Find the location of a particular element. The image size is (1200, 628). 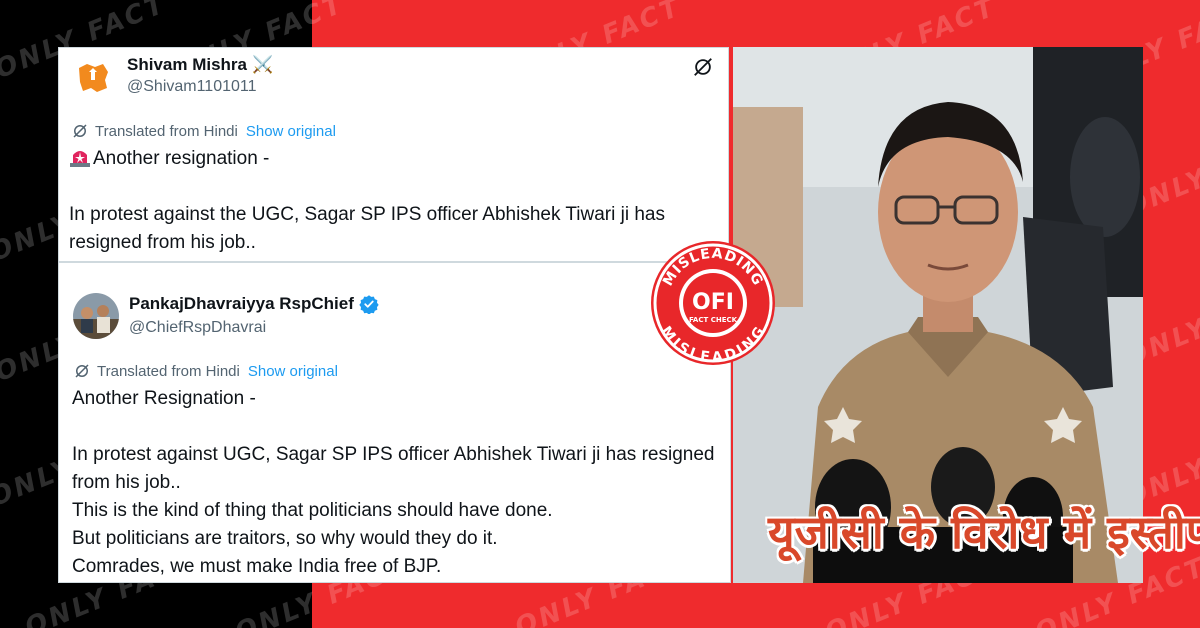

misleading-stamp: MISLEADING OFI FACT CHECK MISLEADING is located at coordinates (713, 303).